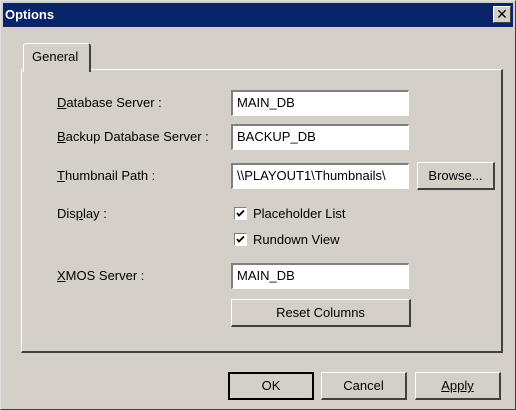  I want to click on rundown-view-checkbox: Rundown View, so click(286, 240).